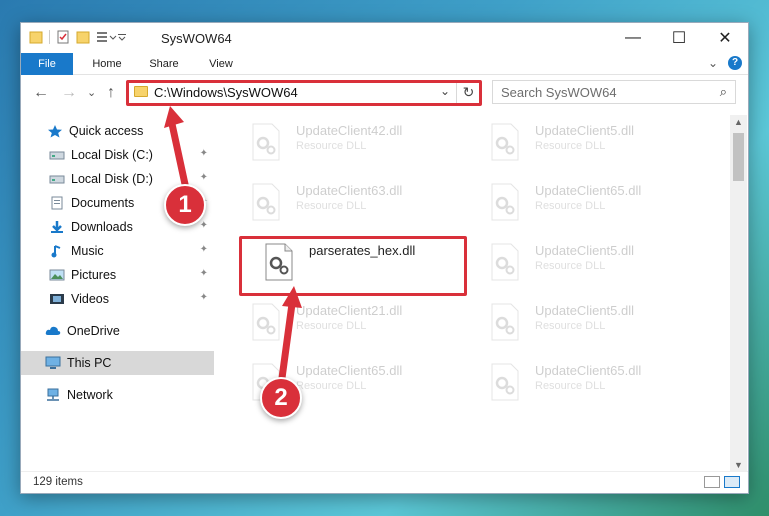 This screenshot has width=769, height=516. I want to click on step-1-badge: 1, so click(185, 205).